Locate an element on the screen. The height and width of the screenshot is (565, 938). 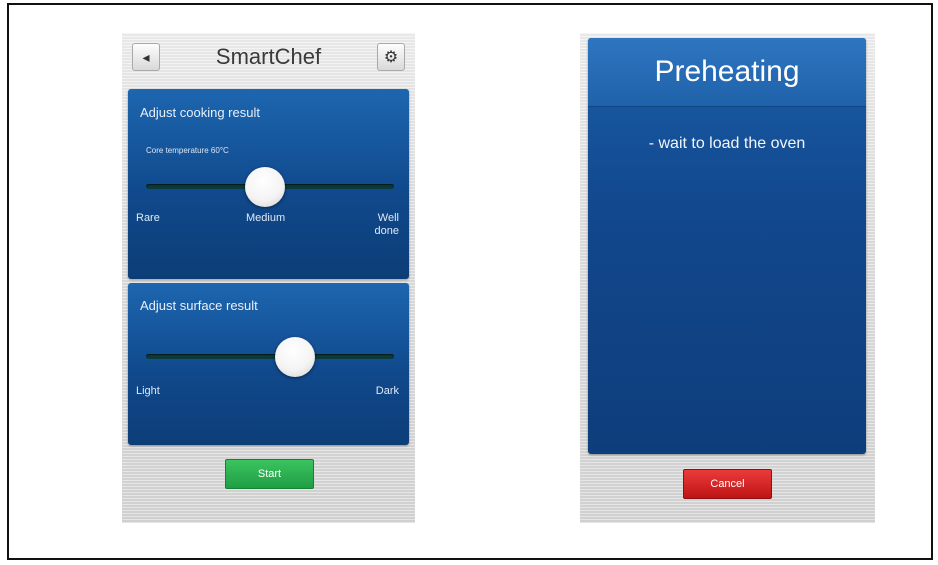
well-done-label: Well done is located at coordinates (387, 225).